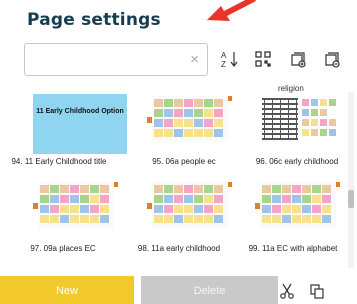 This screenshot has height=304, width=357. What do you see at coordinates (63, 248) in the screenshot?
I see `page-label: 97. 09a places EC` at bounding box center [63, 248].